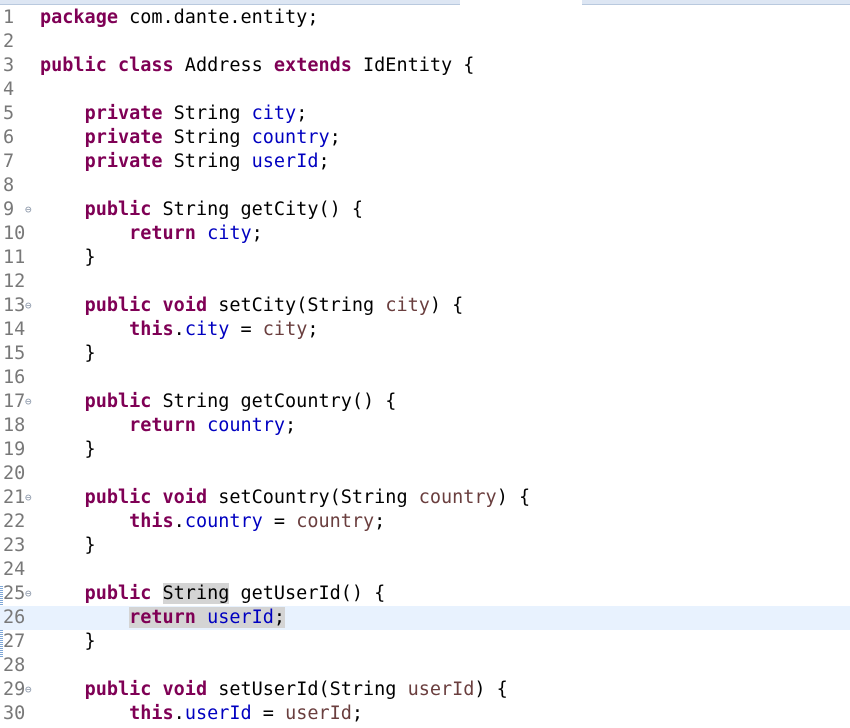  Describe the element at coordinates (151, 329) in the screenshot. I see `code-token: this` at that location.